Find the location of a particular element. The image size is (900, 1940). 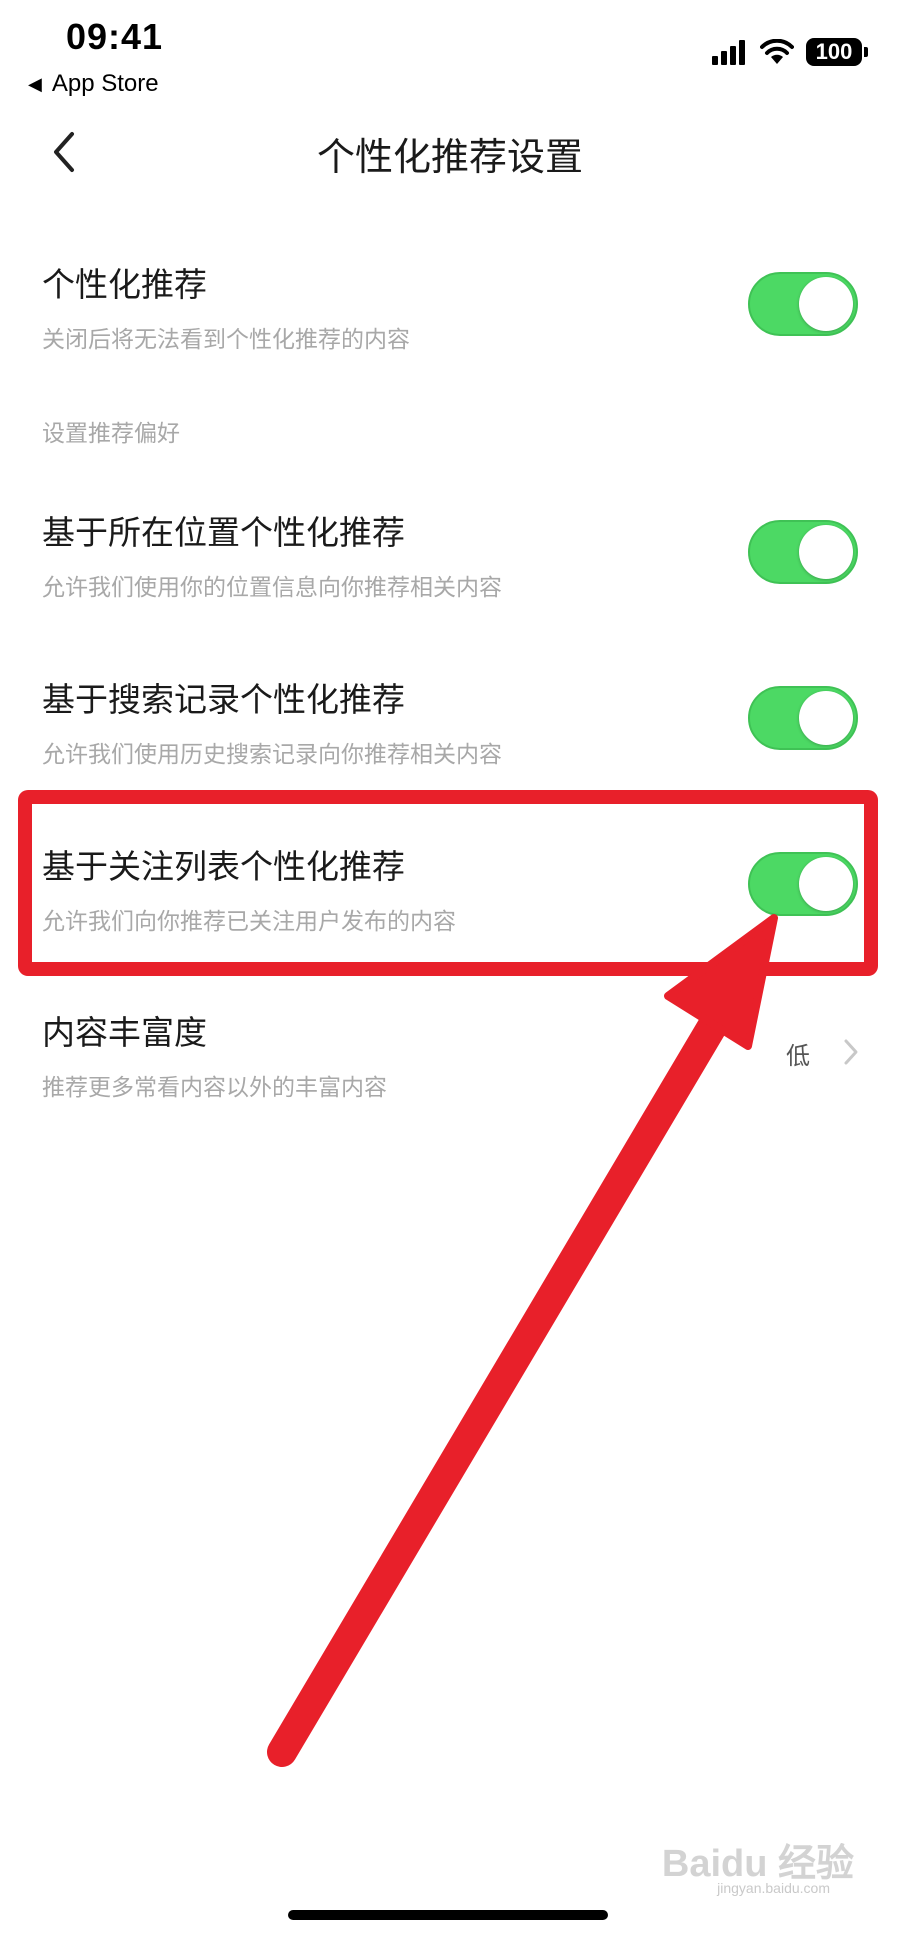

watermark-logo: Baidu 经验 is located at coordinates (757, 1864).